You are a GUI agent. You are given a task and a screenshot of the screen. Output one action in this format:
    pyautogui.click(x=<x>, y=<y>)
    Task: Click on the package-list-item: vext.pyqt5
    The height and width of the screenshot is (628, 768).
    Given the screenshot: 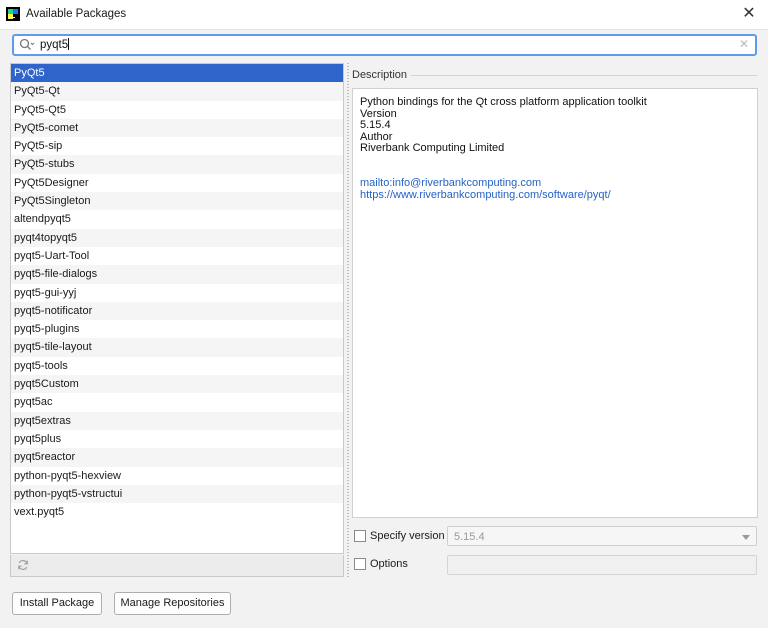 What is the action you would take?
    pyautogui.click(x=177, y=512)
    